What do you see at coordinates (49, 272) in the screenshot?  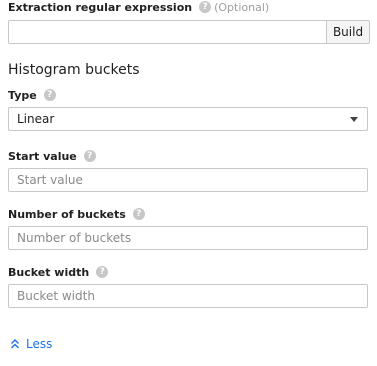 I see `bucket-width-label: Bucket width` at bounding box center [49, 272].